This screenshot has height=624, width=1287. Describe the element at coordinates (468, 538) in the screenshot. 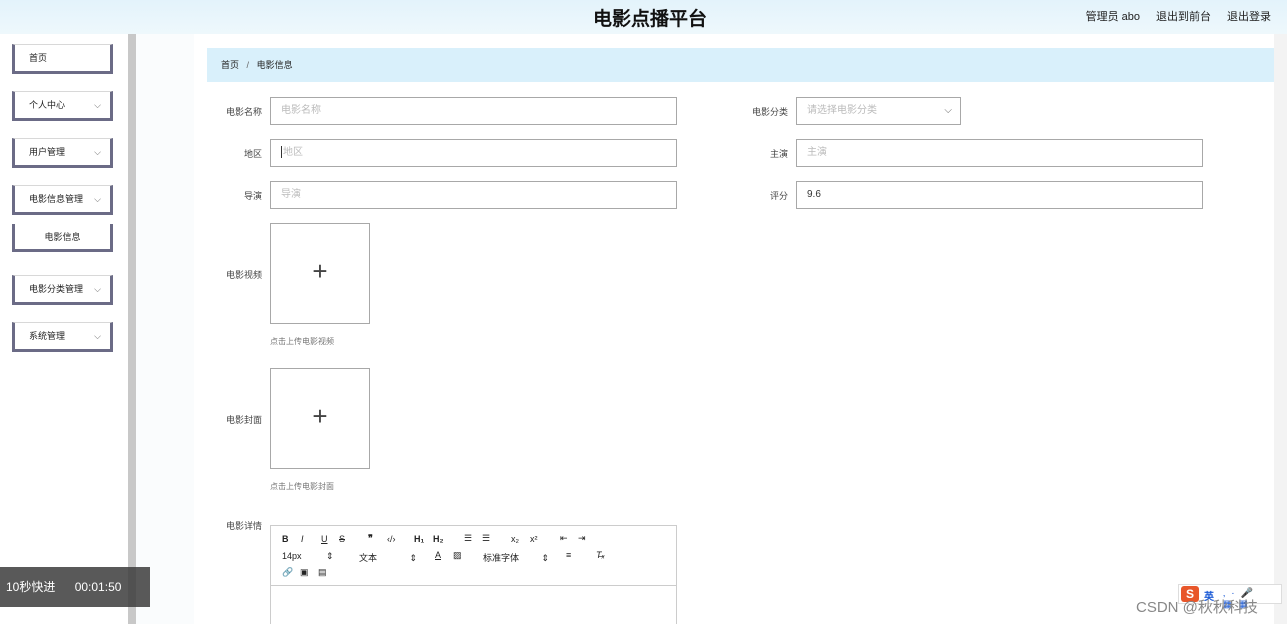

I see `ordered-list-icon: ☰` at that location.